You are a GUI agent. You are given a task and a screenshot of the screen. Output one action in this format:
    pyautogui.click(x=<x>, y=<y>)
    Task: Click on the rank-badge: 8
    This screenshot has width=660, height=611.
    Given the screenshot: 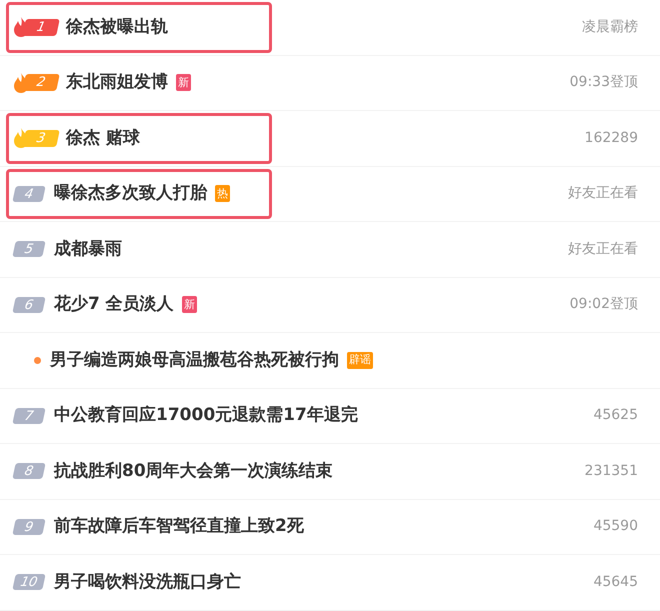 What is the action you would take?
    pyautogui.click(x=29, y=471)
    